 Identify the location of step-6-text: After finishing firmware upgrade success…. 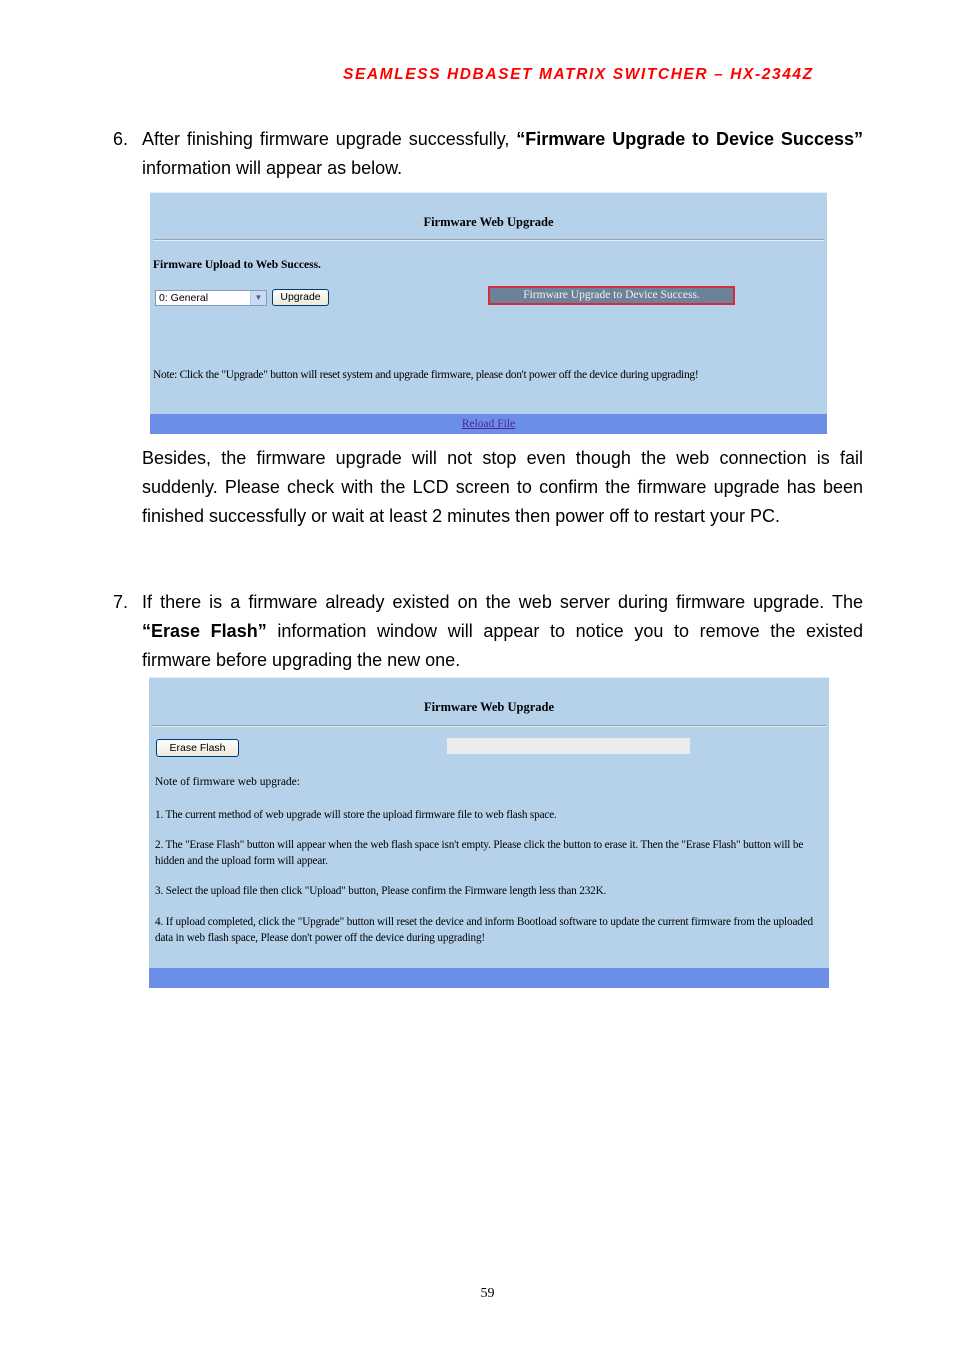
(502, 154).